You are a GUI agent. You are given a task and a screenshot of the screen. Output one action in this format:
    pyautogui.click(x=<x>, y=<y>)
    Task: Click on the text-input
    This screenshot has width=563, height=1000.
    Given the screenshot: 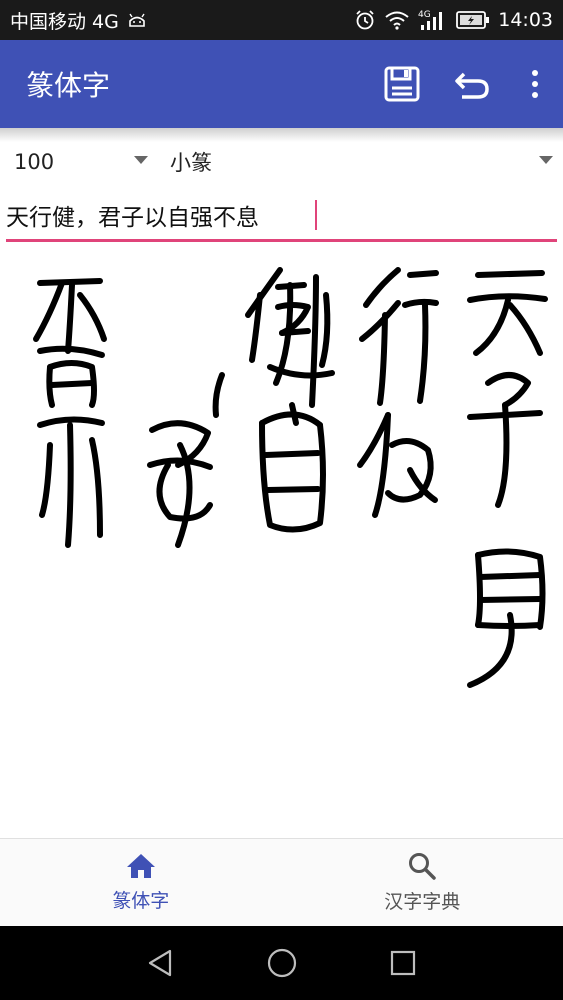 What is the action you would take?
    pyautogui.click(x=281, y=215)
    